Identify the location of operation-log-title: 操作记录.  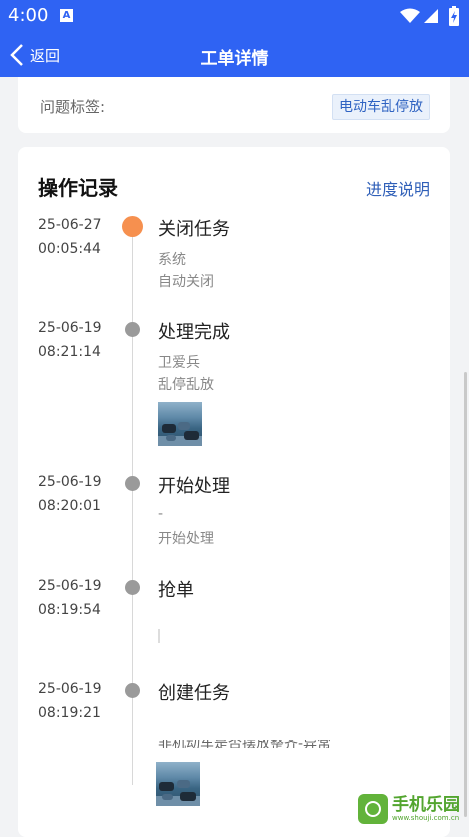
(78, 188).